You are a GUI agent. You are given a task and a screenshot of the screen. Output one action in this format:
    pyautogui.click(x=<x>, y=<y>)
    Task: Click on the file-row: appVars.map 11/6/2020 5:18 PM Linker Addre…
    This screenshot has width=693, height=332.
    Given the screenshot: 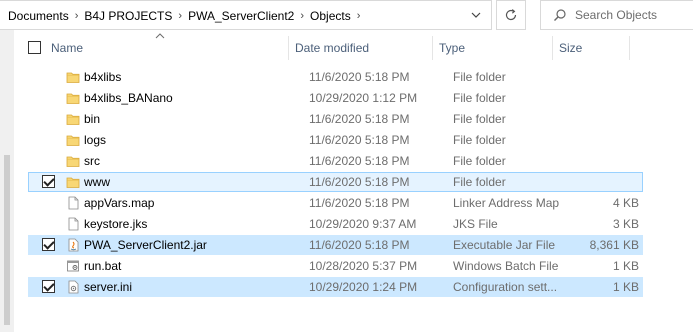 What is the action you would take?
    pyautogui.click(x=335, y=203)
    